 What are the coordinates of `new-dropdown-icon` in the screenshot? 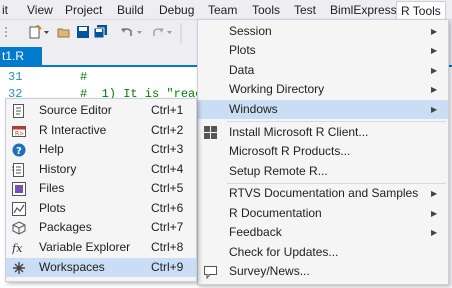 It's located at (46, 32).